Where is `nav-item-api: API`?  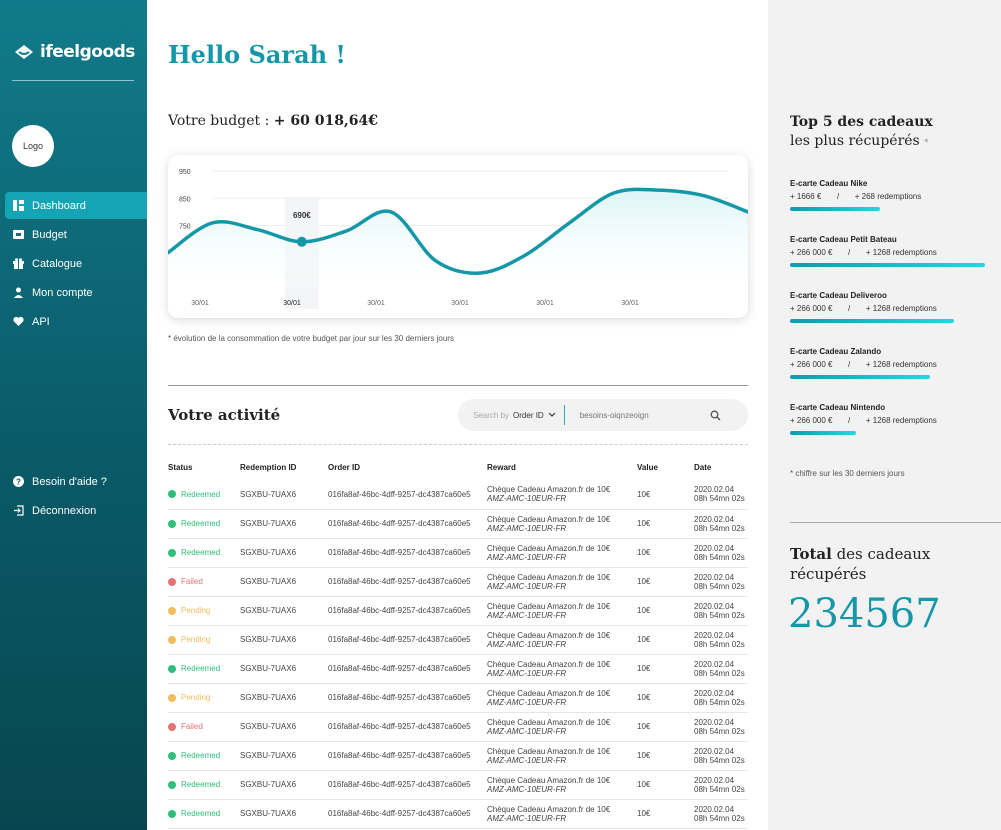
nav-item-api: API is located at coordinates (78, 321).